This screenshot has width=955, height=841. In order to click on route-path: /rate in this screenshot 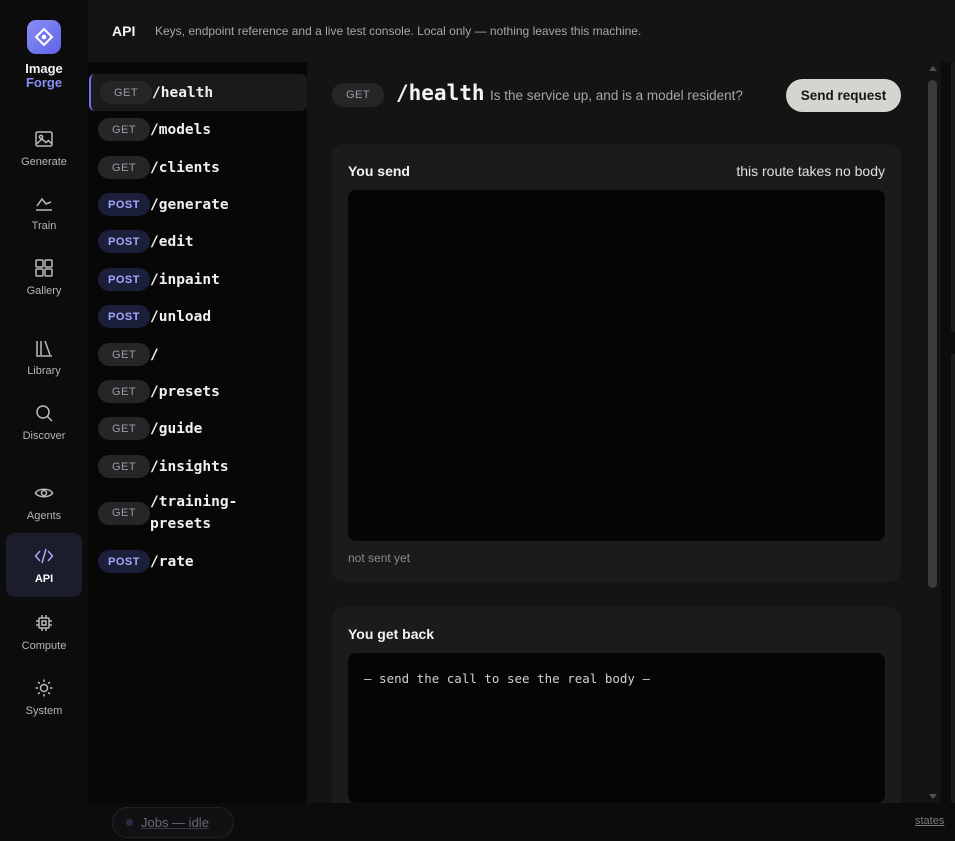, I will do `click(172, 561)`.